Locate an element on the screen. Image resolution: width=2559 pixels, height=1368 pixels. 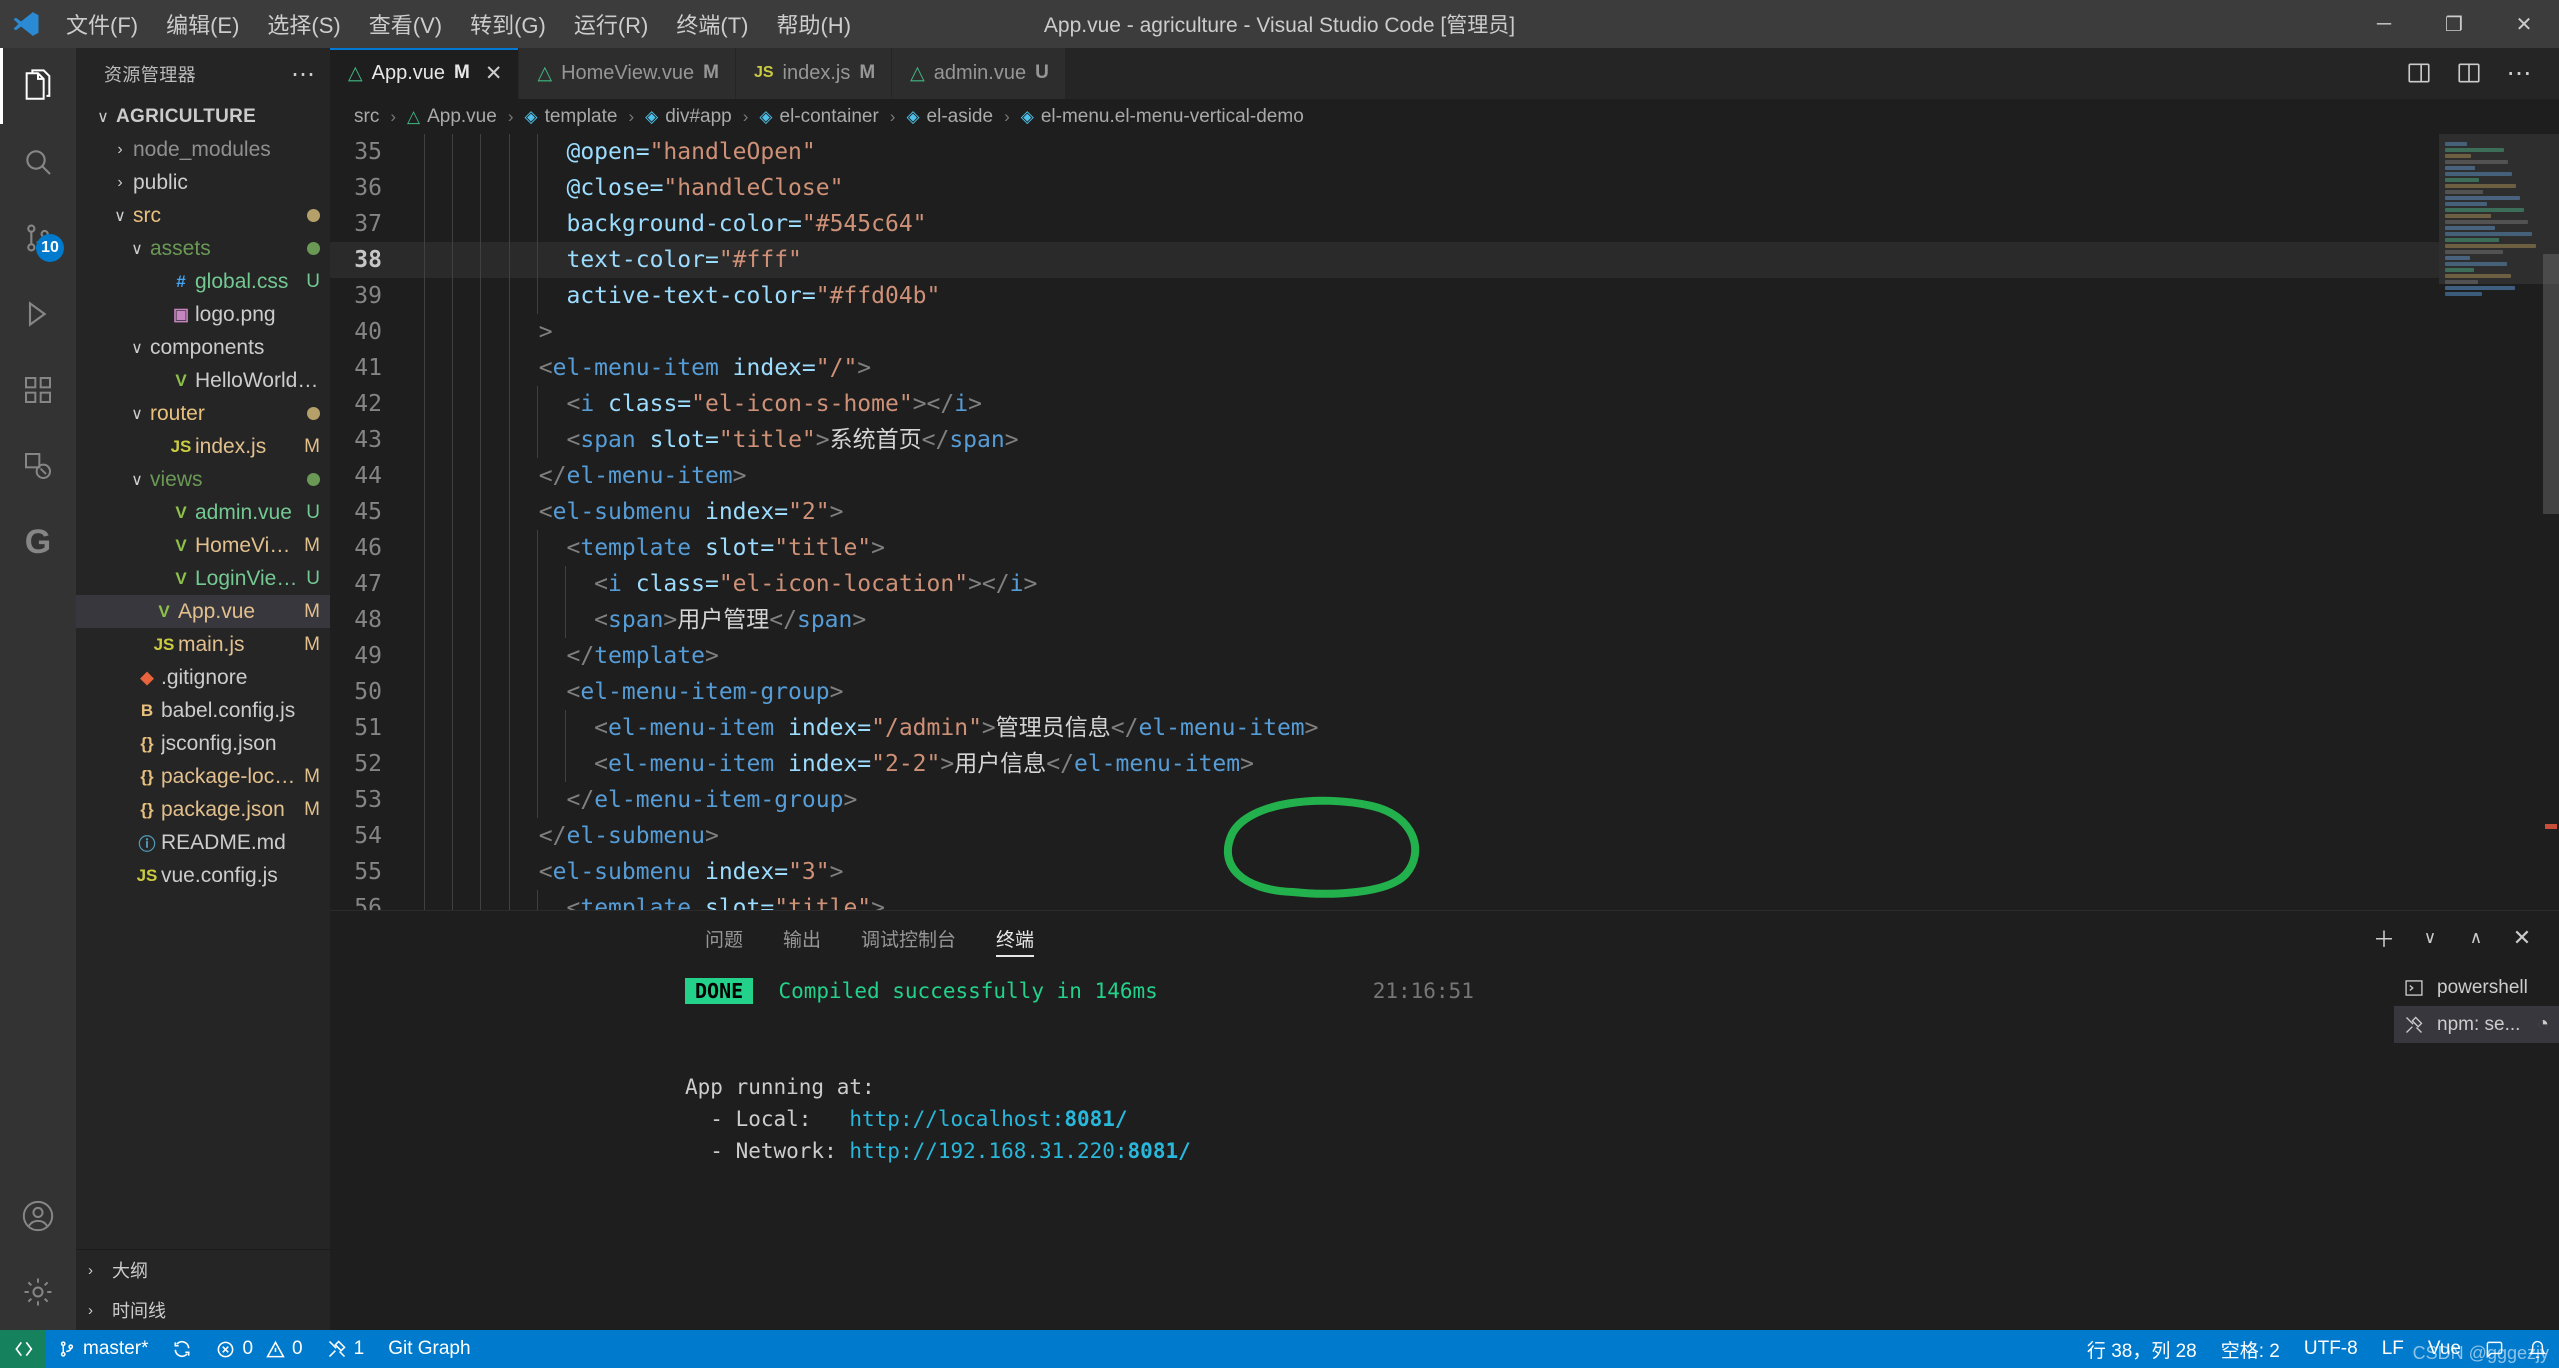
terminal-local-url: http://localhost: is located at coordinates (956, 1119).